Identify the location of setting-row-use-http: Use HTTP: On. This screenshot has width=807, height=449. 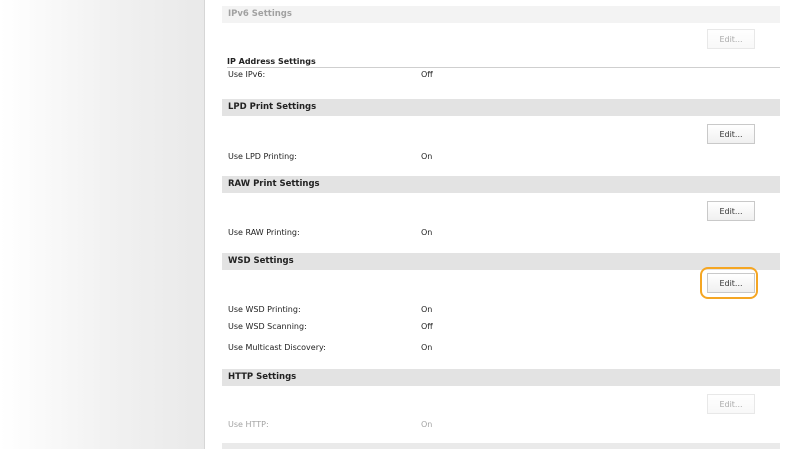
(498, 425).